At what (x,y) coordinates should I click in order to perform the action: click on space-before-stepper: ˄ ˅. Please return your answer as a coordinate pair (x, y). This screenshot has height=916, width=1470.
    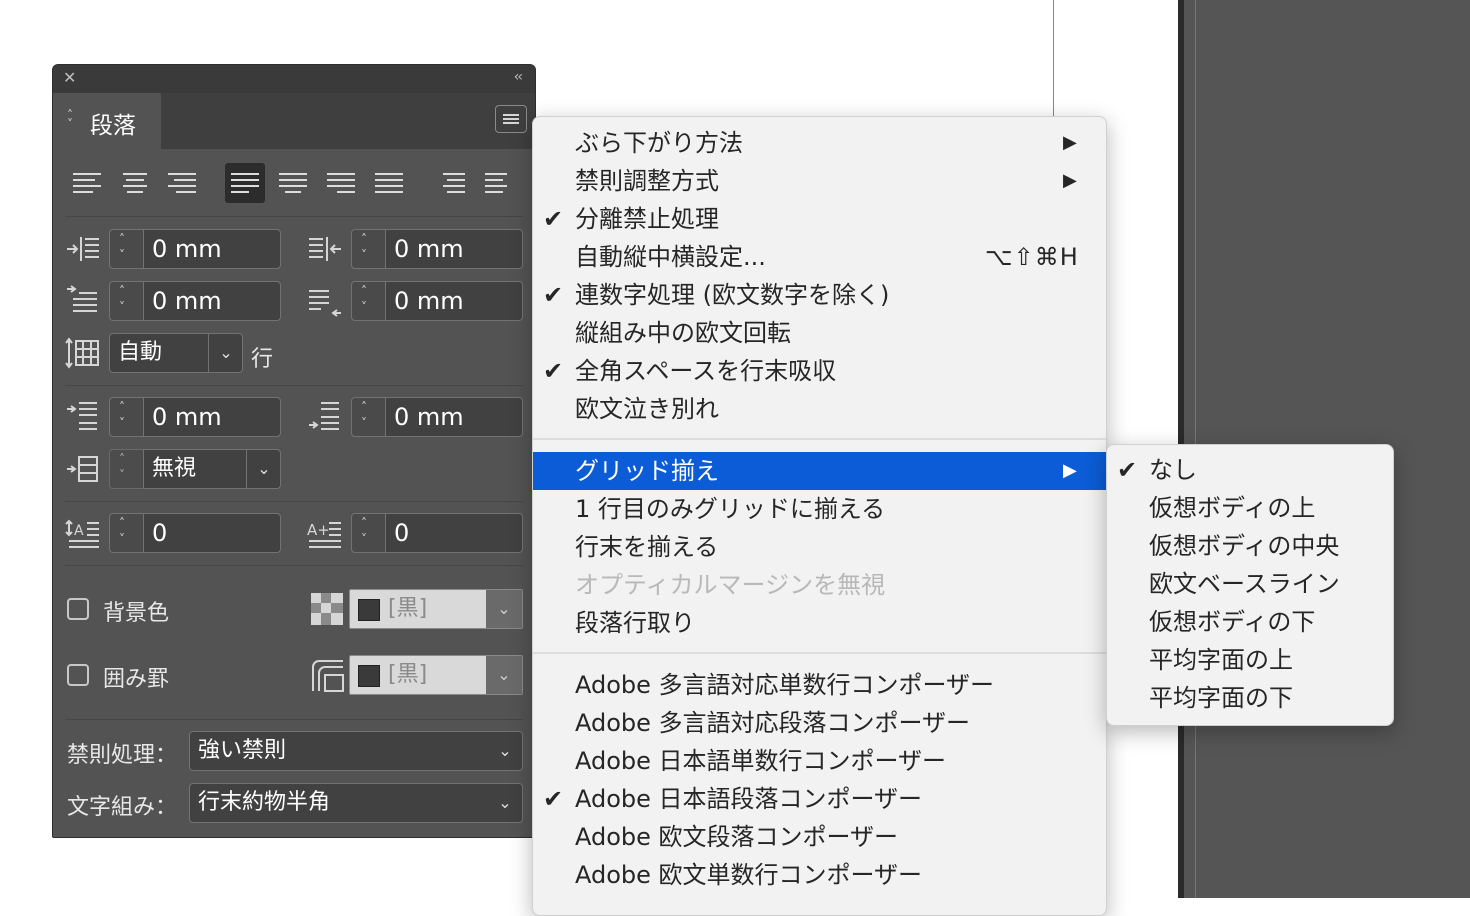
    Looking at the image, I should click on (126, 417).